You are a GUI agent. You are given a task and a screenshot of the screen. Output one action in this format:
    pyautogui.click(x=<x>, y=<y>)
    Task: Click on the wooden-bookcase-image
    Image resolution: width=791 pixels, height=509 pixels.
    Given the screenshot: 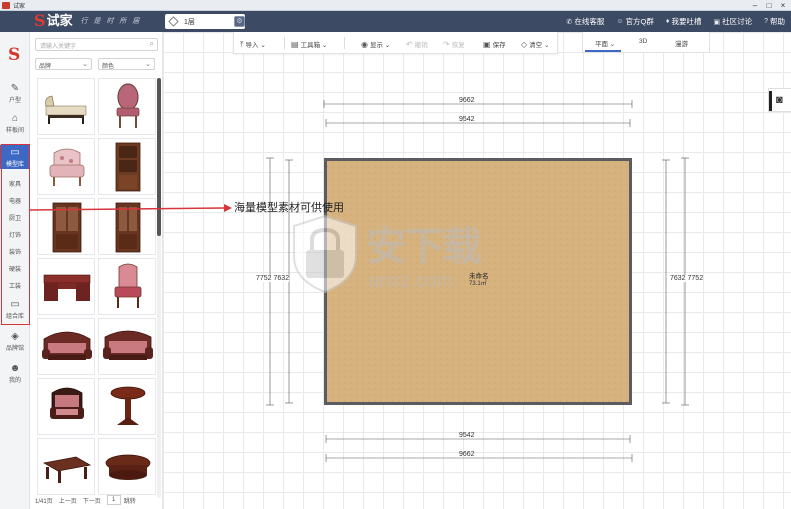 What is the action you would take?
    pyautogui.click(x=128, y=167)
    